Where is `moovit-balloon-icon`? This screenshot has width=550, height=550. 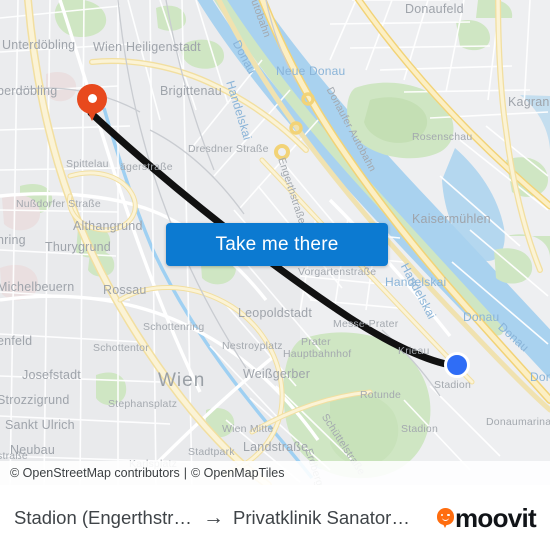 moovit-balloon-icon is located at coordinates (445, 517).